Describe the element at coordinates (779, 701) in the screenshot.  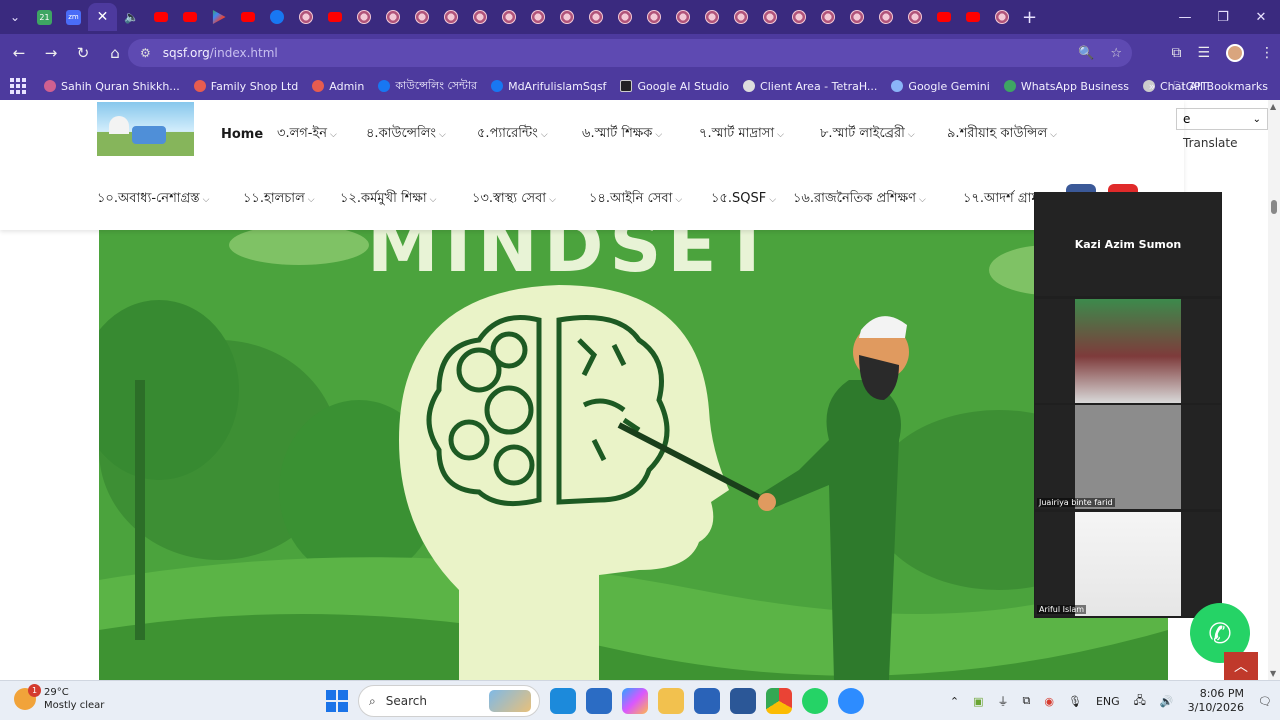
I see `chrome-icon` at that location.